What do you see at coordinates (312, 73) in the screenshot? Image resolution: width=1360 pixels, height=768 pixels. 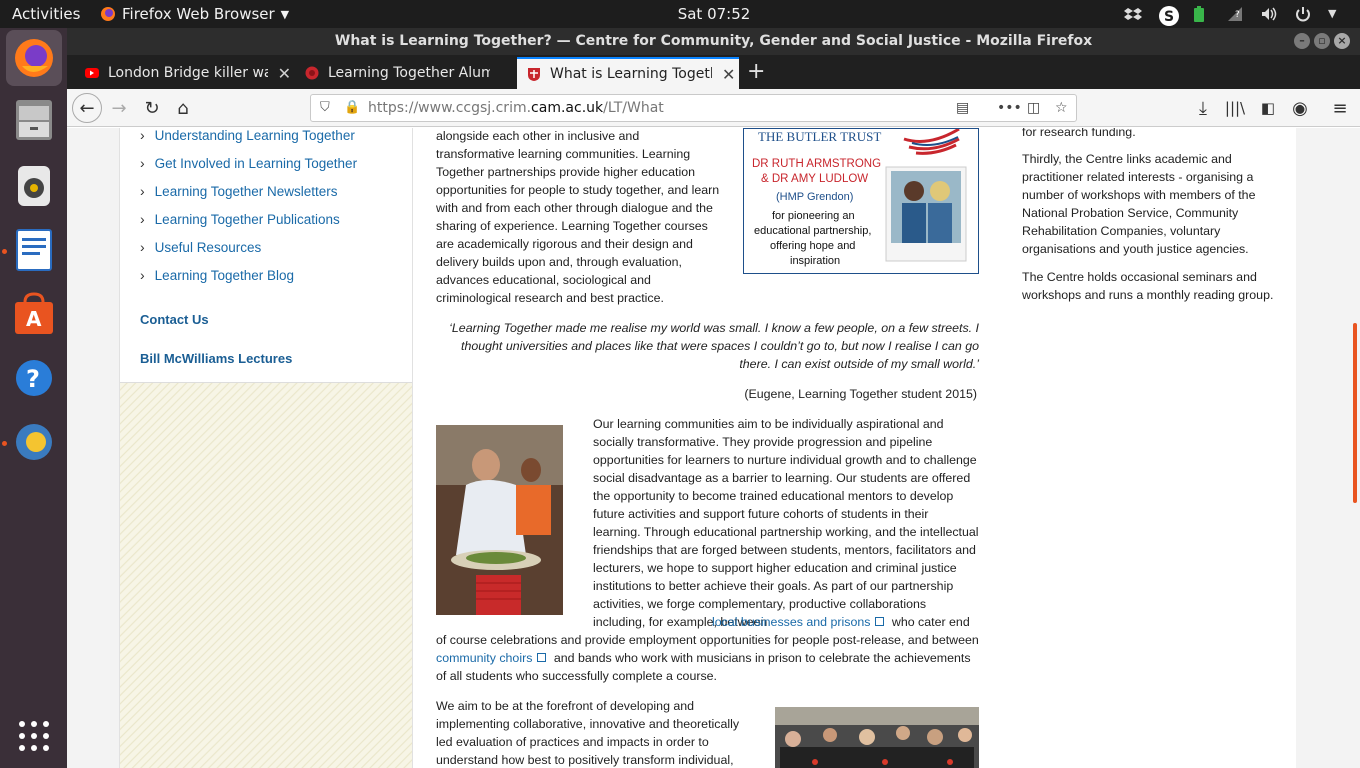 I see `site-icon` at bounding box center [312, 73].